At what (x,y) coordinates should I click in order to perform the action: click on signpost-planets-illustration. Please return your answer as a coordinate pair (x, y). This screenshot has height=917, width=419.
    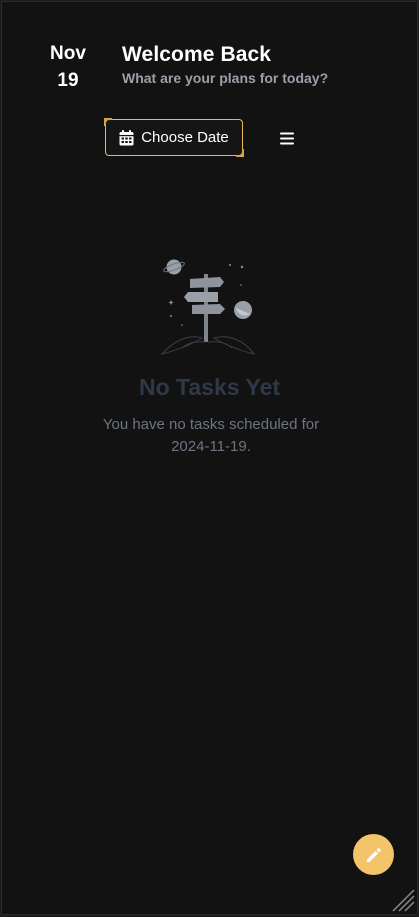
    Looking at the image, I should click on (207, 307).